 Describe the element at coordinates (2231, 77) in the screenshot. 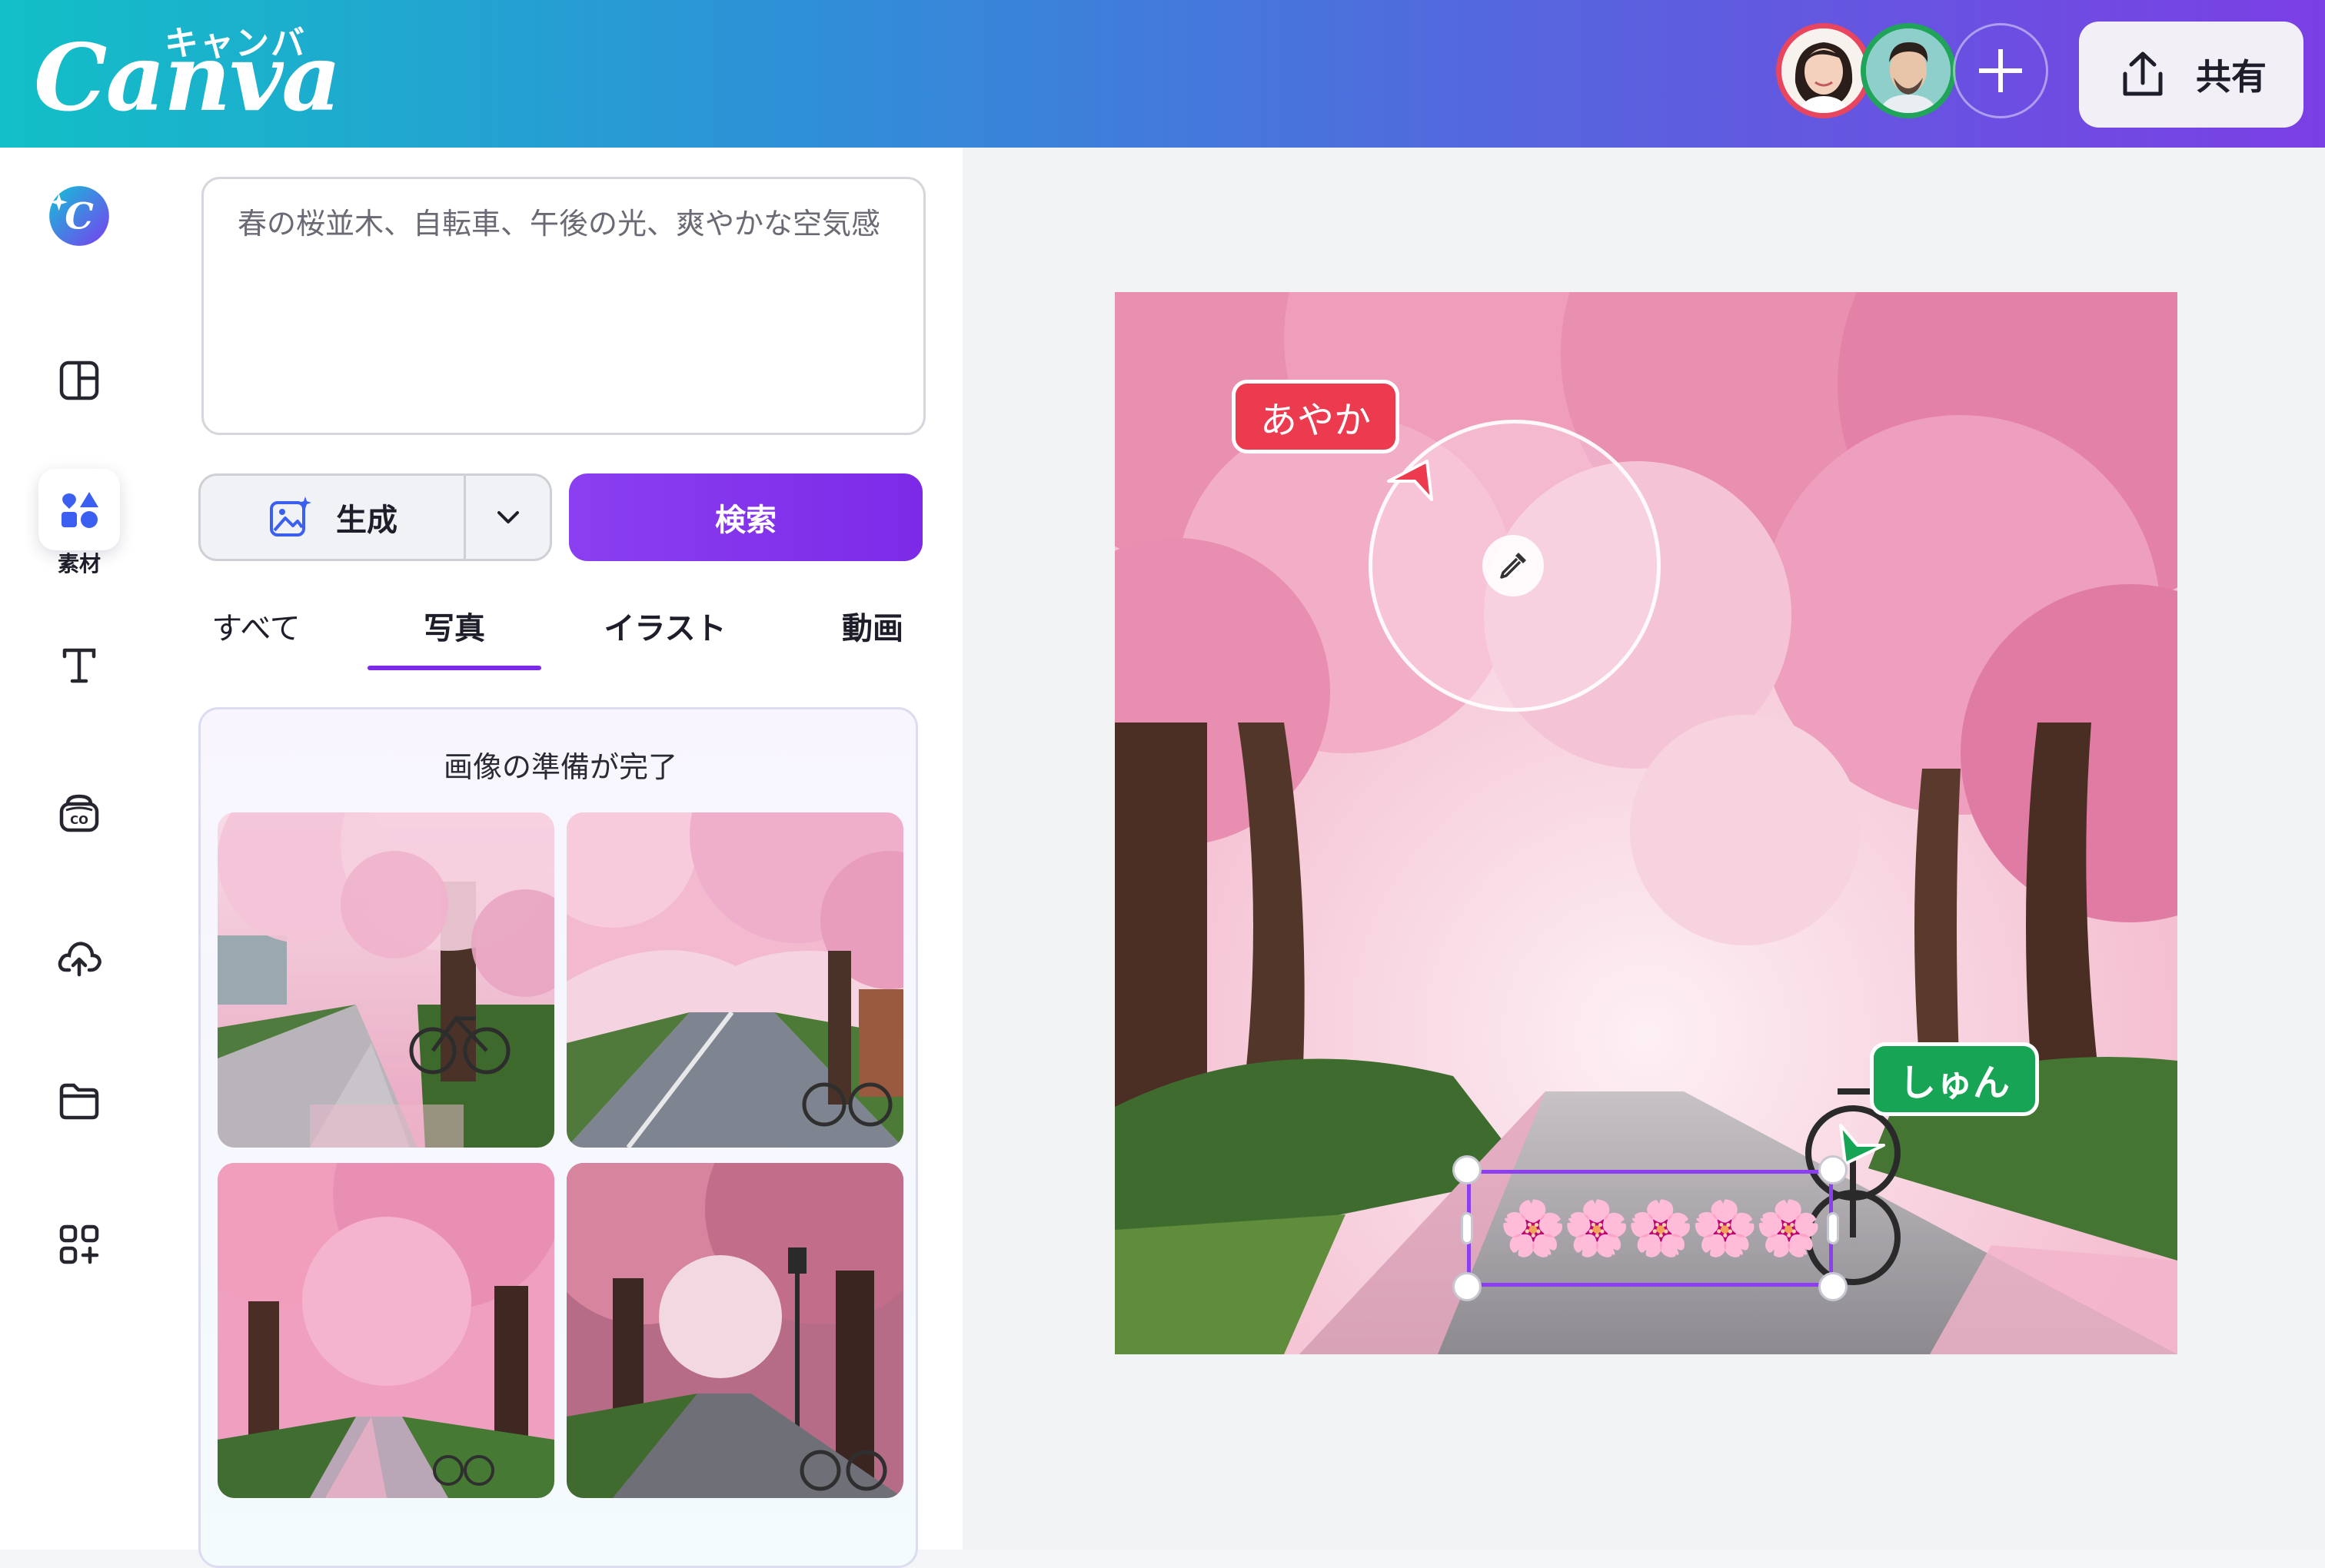

I see `share-label: 共有` at that location.